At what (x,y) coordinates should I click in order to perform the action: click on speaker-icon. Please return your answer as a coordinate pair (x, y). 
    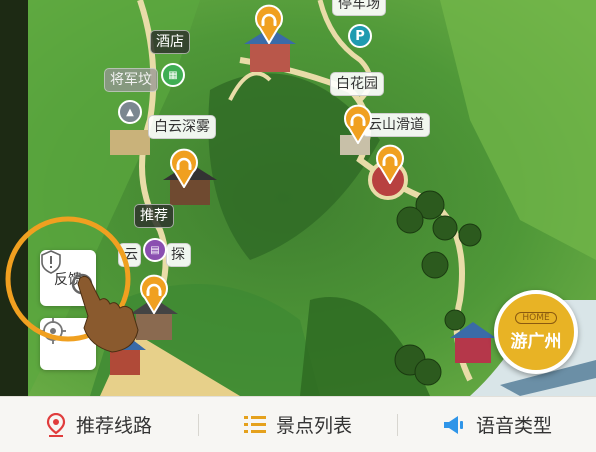
    Looking at the image, I should click on (453, 424).